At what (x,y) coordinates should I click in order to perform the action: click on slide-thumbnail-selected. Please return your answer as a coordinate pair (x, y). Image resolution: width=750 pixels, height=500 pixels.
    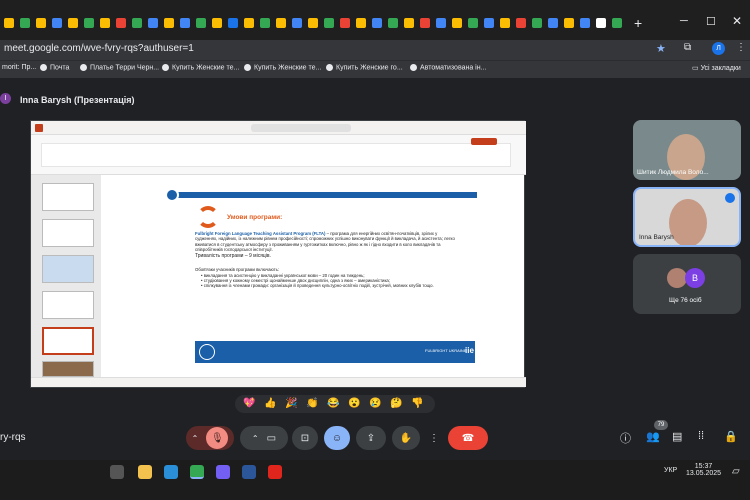
    Looking at the image, I should click on (68, 341).